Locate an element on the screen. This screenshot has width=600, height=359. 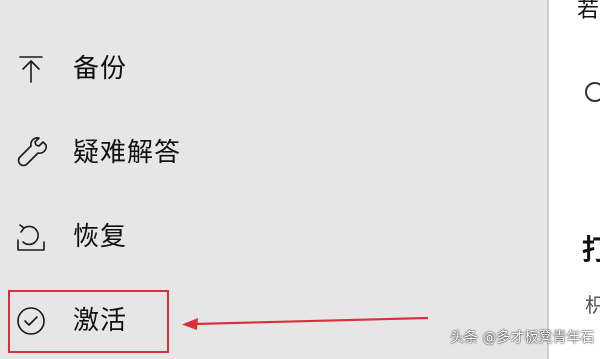
annotation-arrow is located at coordinates (305, 323).